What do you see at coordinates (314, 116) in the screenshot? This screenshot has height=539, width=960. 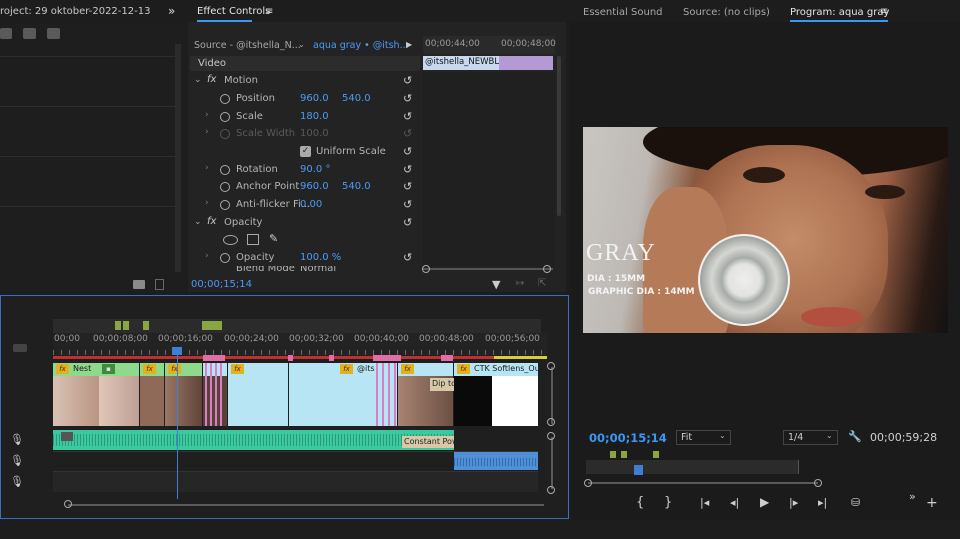 I see `ec-scale-value: 180.0` at bounding box center [314, 116].